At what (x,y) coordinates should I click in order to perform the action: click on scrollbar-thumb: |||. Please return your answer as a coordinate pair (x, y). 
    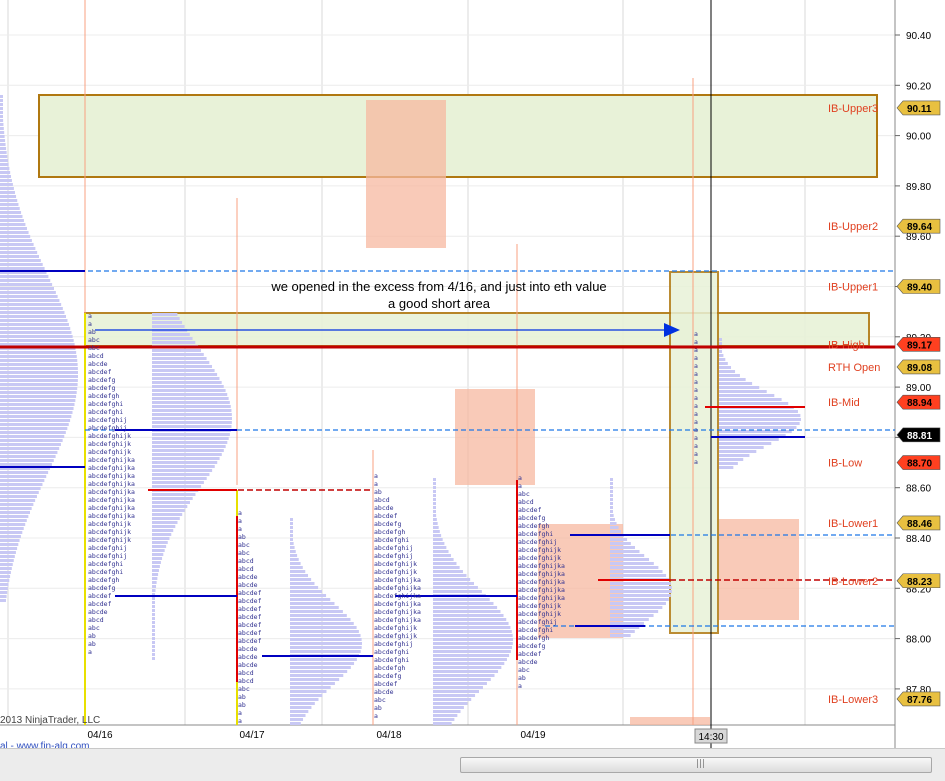
    Looking at the image, I should click on (696, 765).